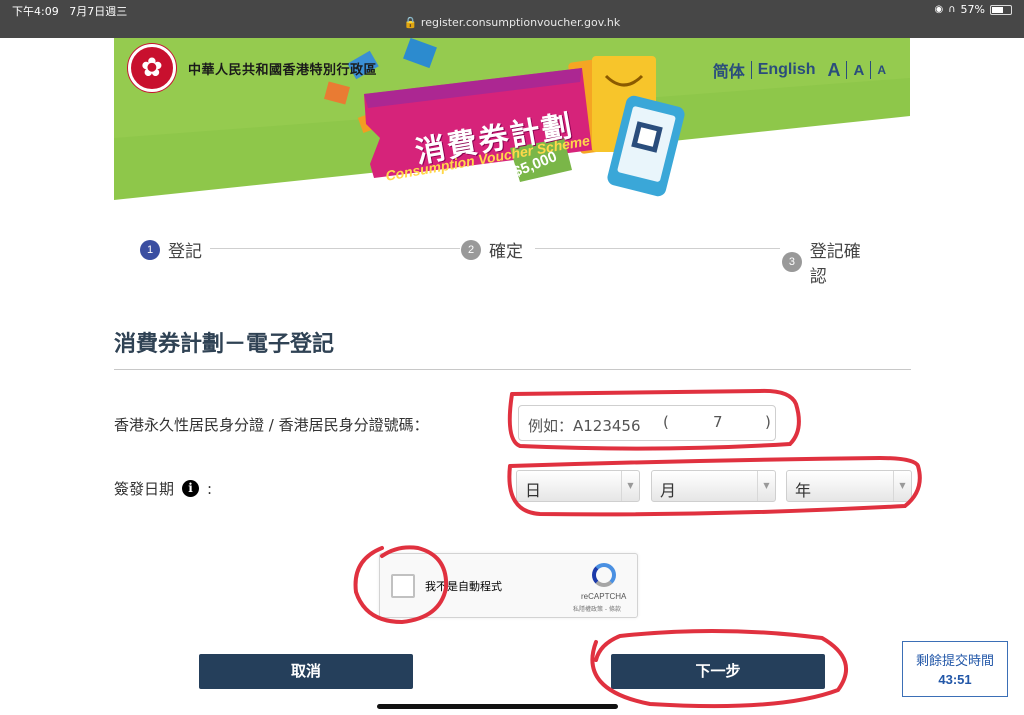 This screenshot has height=715, width=1024. What do you see at coordinates (271, 425) in the screenshot?
I see `hkid-label: 香港永久性居民身分證 / 香港居民身分證號碼：` at bounding box center [271, 425].